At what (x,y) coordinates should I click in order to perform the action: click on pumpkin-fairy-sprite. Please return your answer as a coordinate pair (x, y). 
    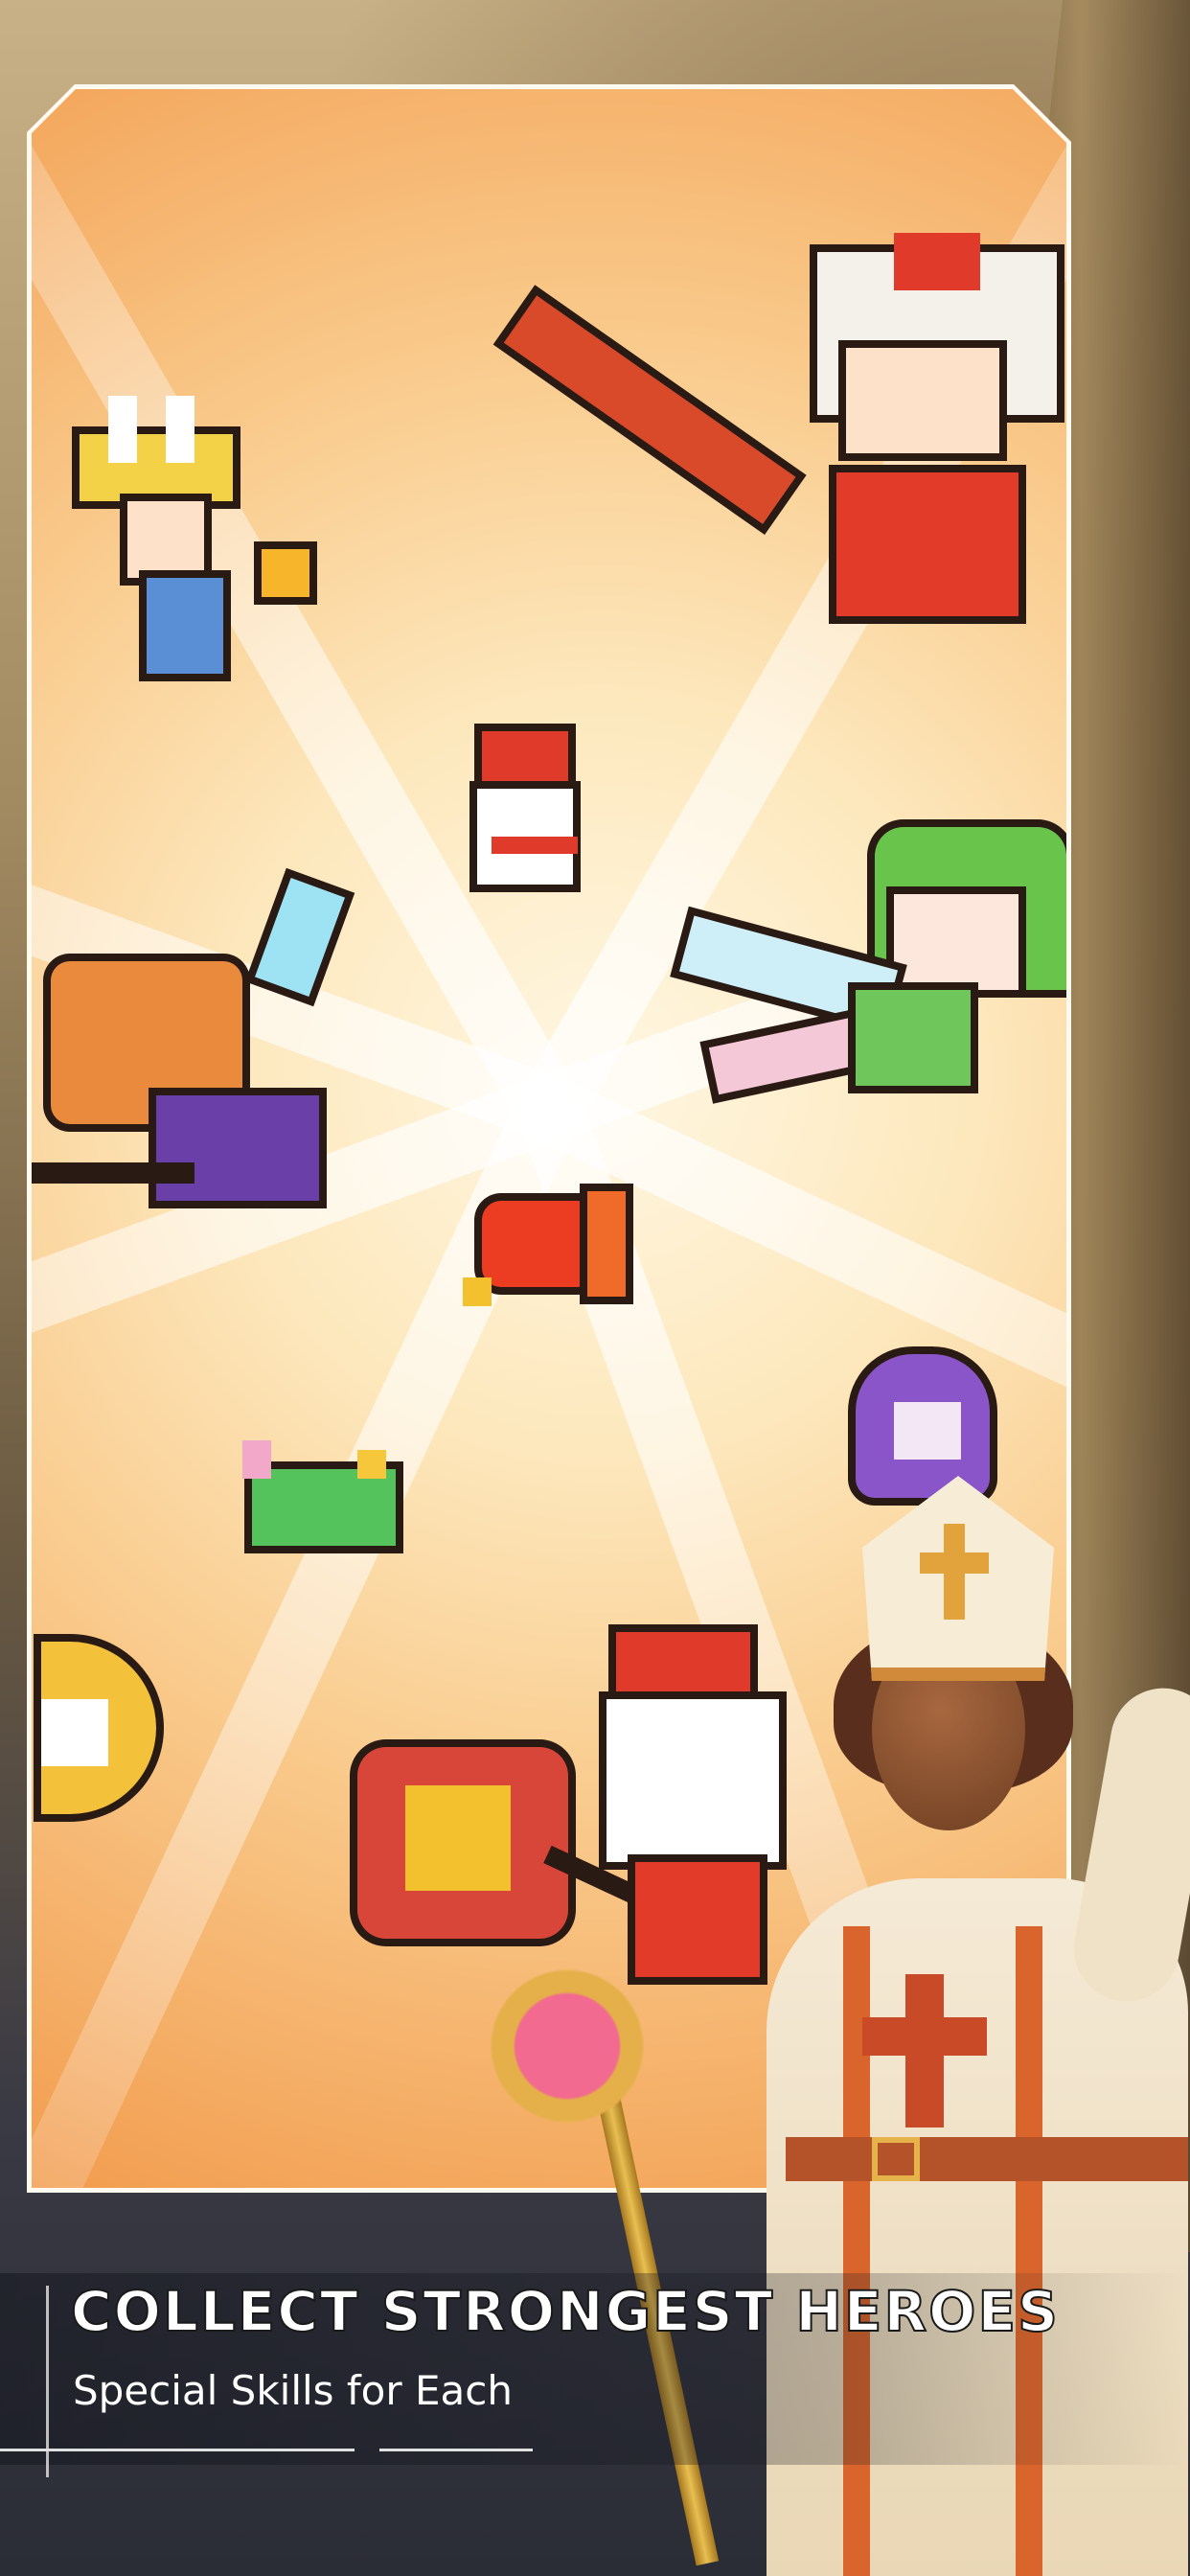
    Looking at the image, I should click on (205, 1062).